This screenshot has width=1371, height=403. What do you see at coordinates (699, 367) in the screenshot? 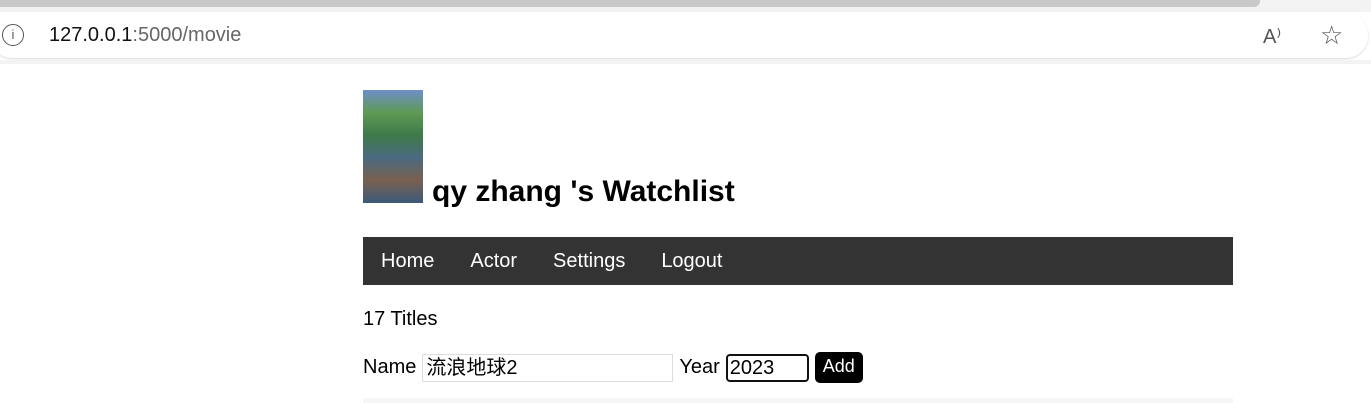
I see `year-label: Year` at bounding box center [699, 367].